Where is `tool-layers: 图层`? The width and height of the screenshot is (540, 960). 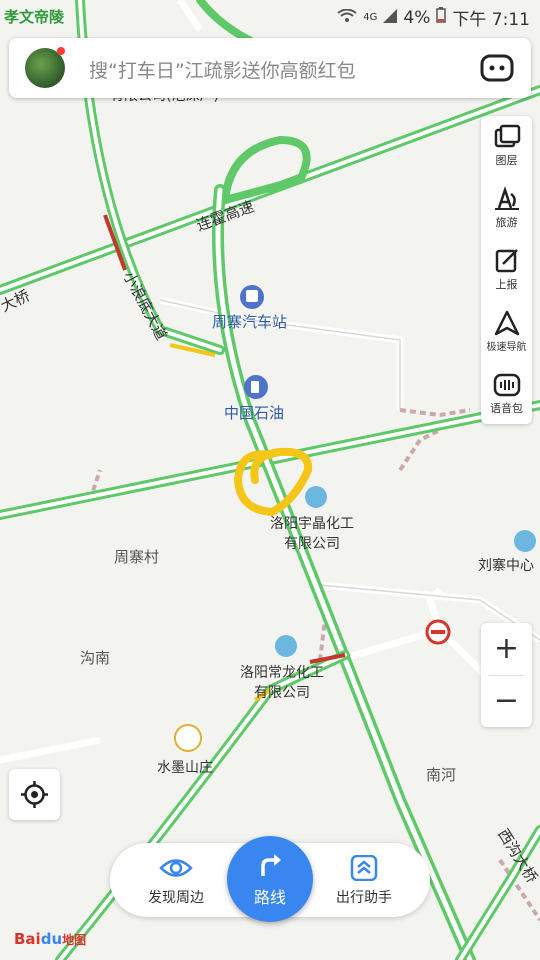
tool-layers: 图层 is located at coordinates (506, 149).